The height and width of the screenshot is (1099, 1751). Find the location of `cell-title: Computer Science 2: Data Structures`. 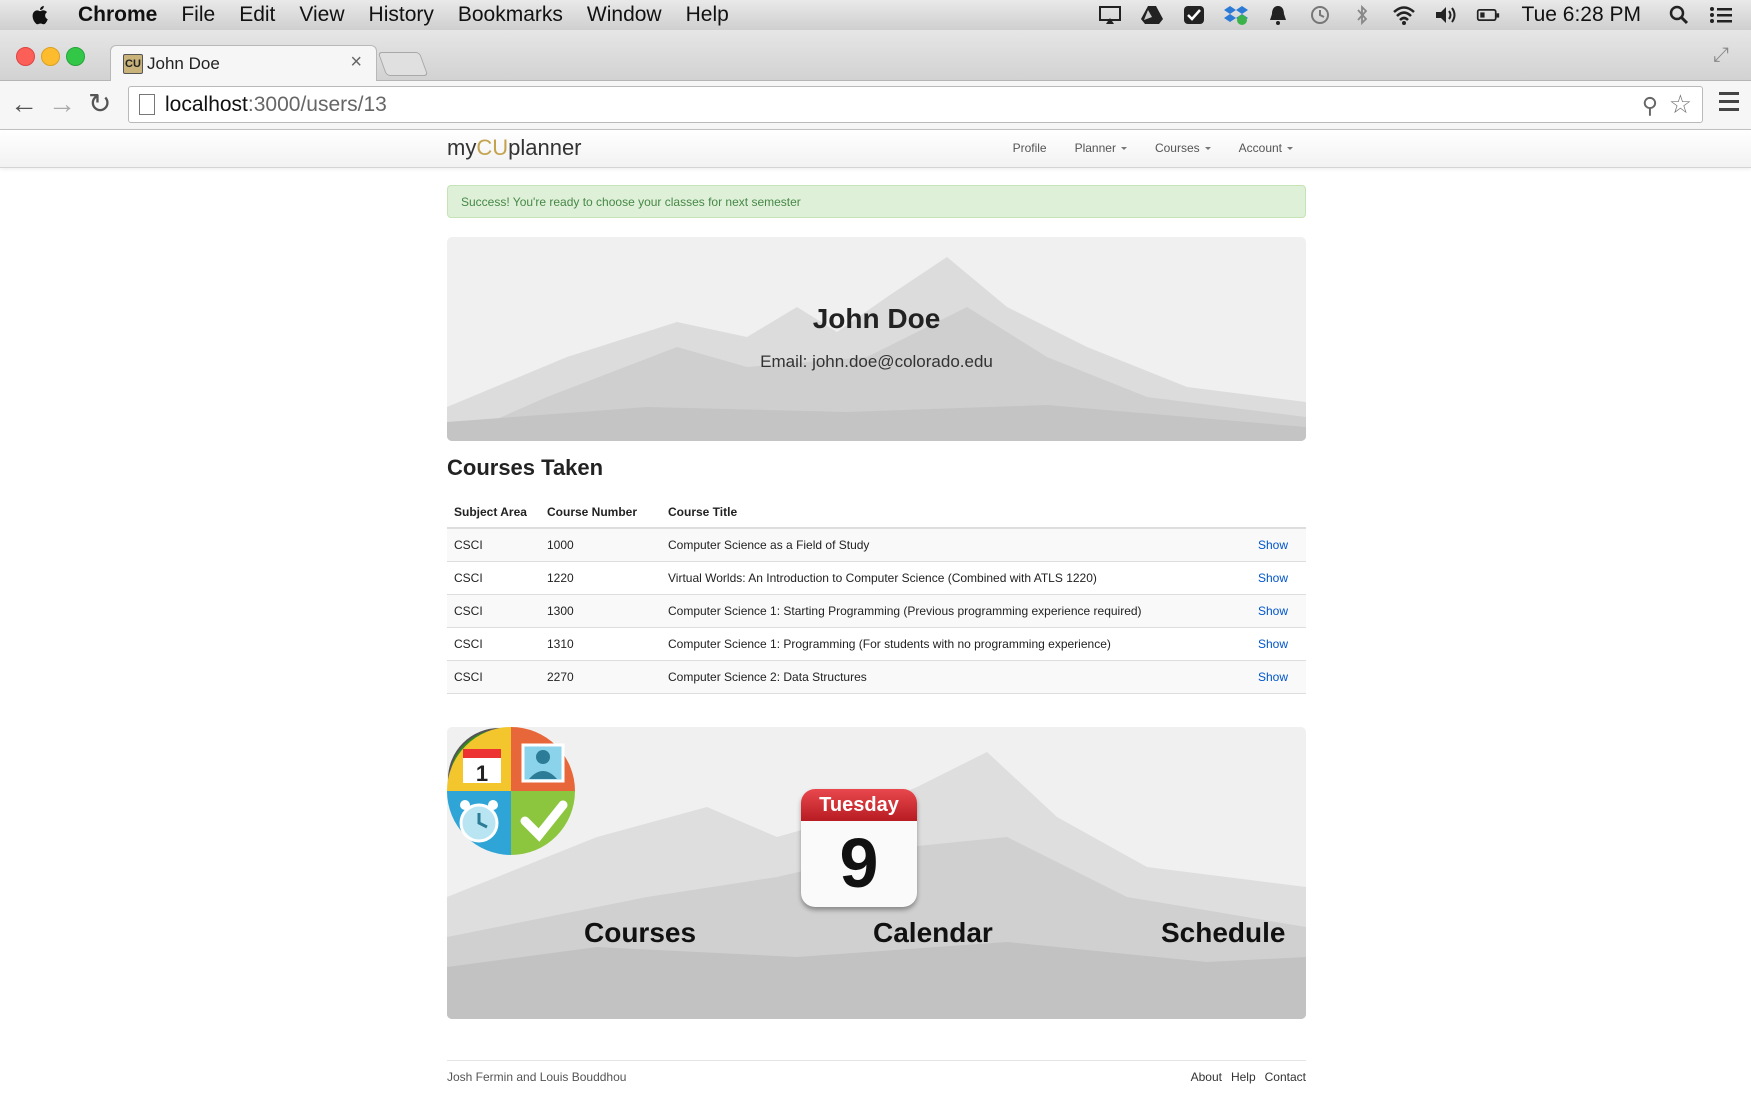

cell-title: Computer Science 2: Data Structures is located at coordinates (767, 677).